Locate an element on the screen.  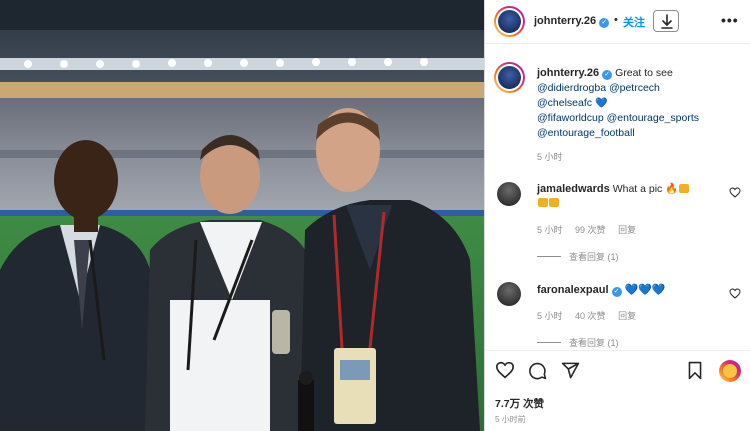
comment-icon is located at coordinates (537, 370).